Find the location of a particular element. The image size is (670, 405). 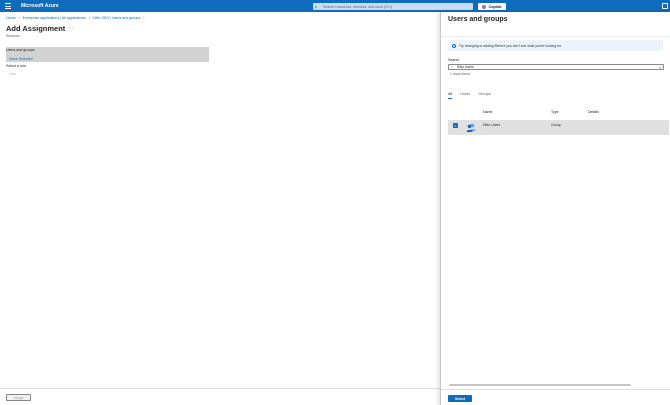

column-name: Name is located at coordinates (487, 112).